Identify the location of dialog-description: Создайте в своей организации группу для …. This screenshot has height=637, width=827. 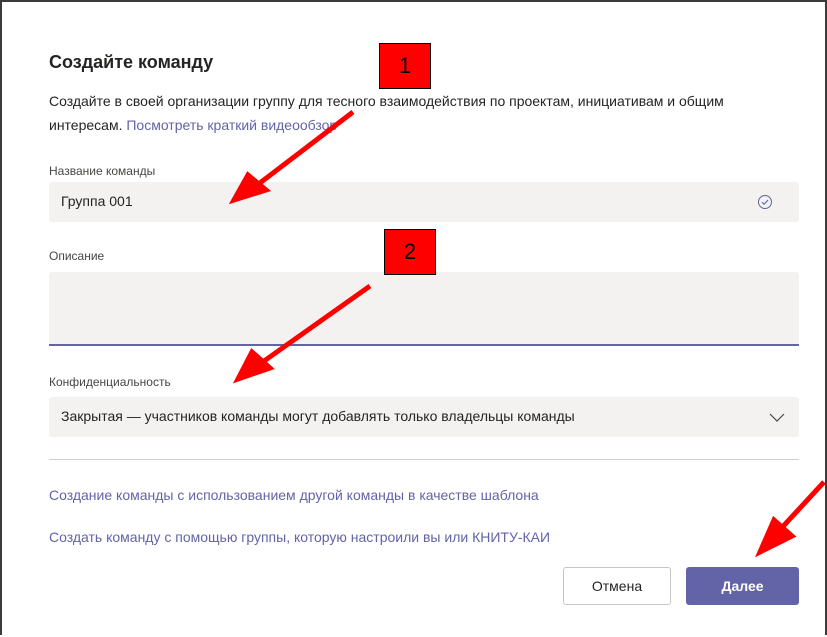
(421, 113).